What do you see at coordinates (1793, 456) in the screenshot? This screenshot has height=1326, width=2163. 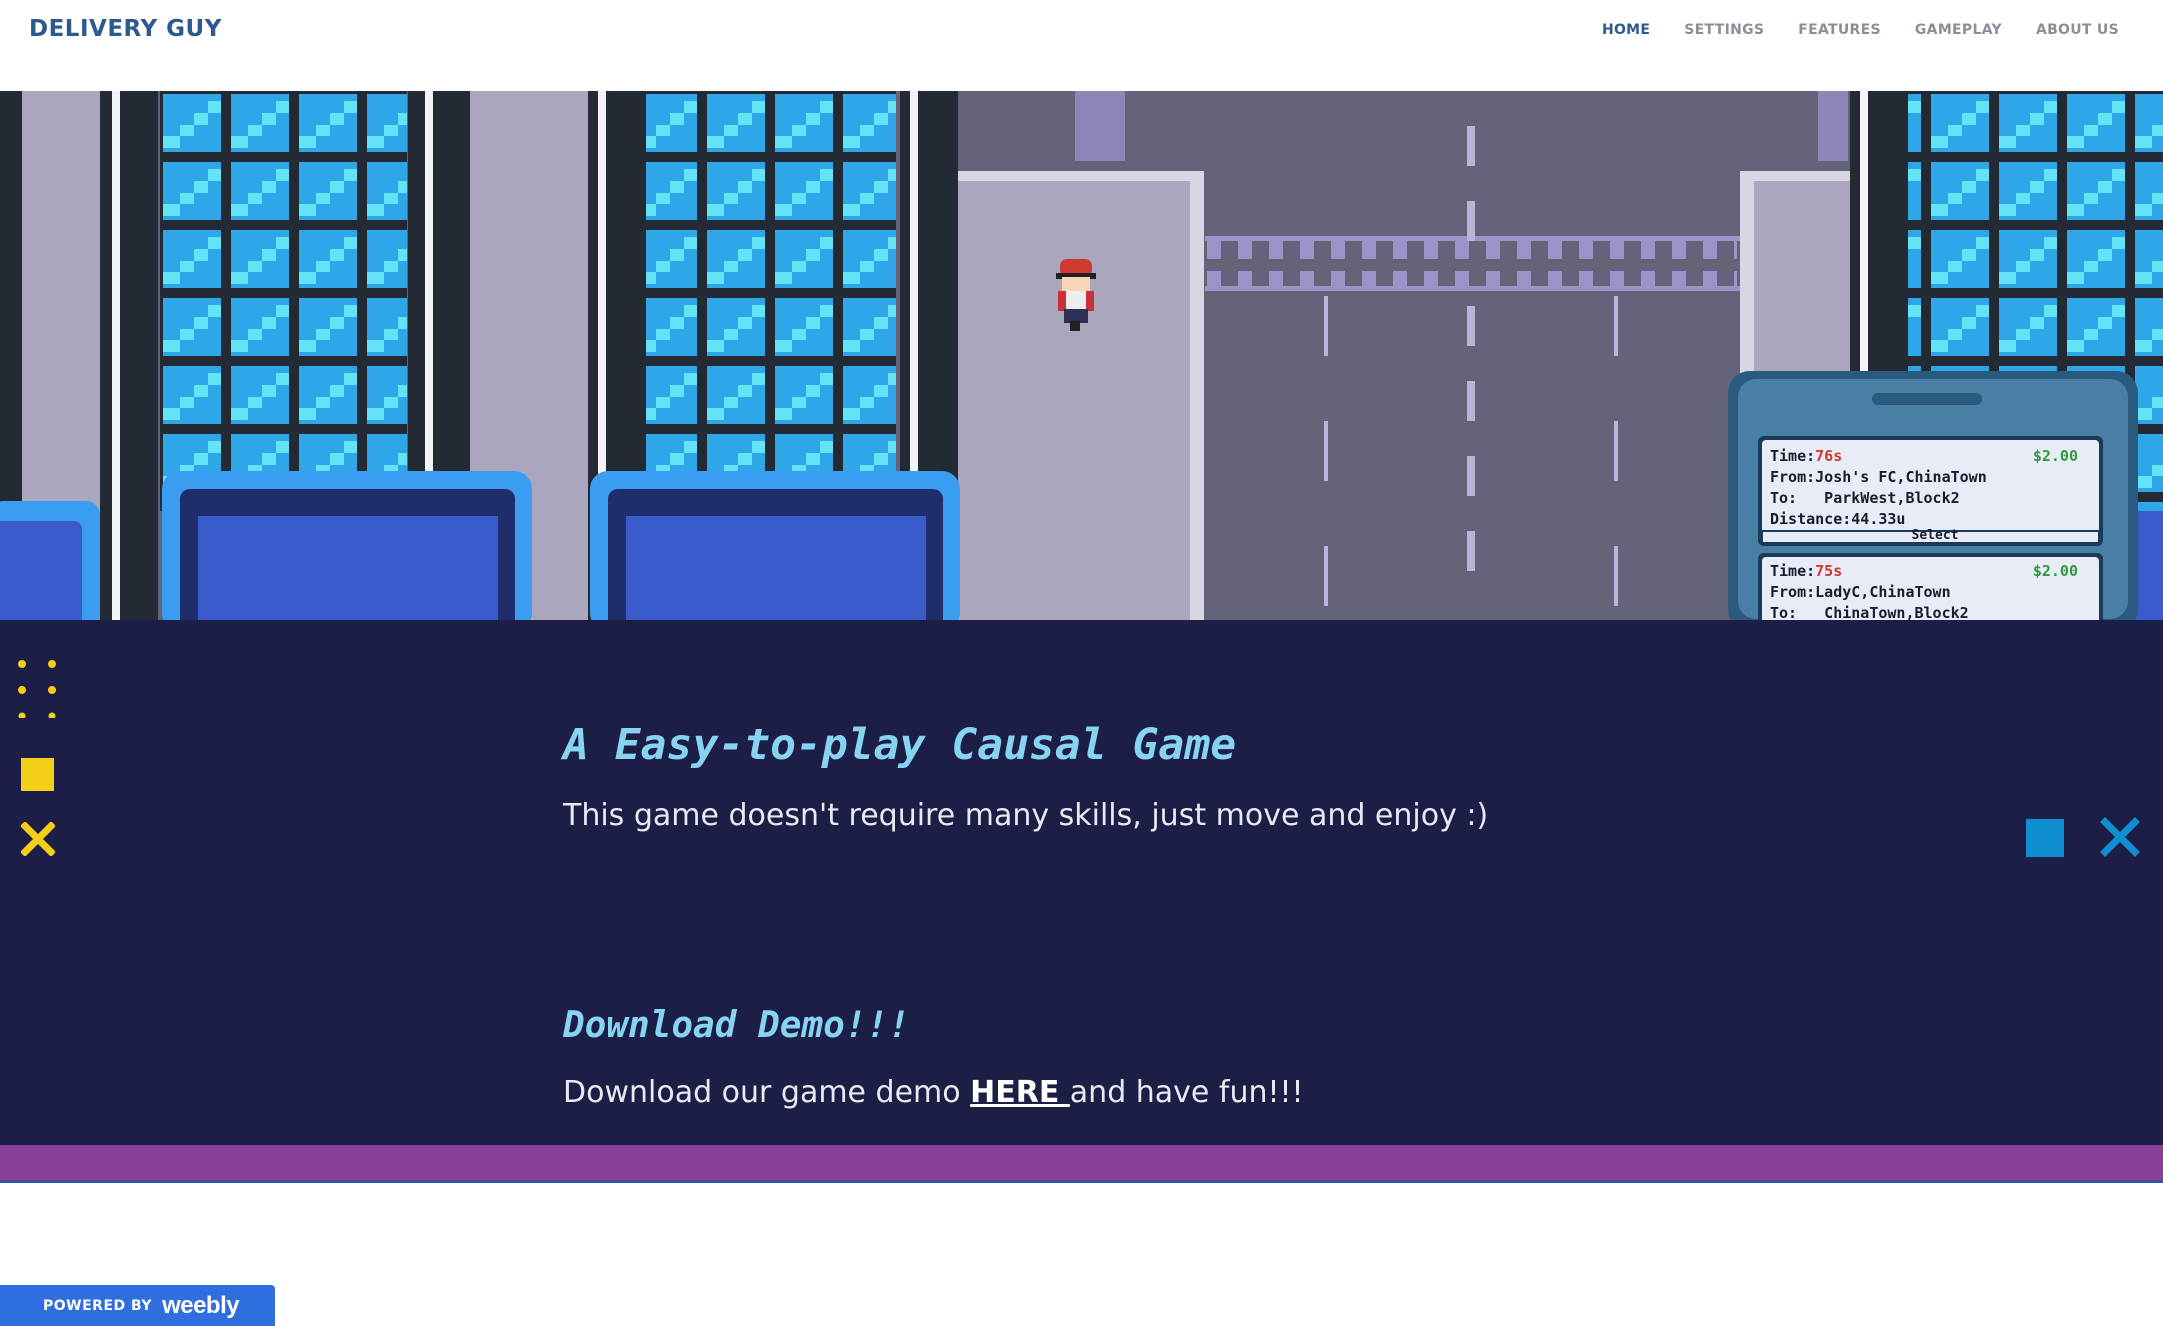 I see `order-1-time-label: Time:` at bounding box center [1793, 456].